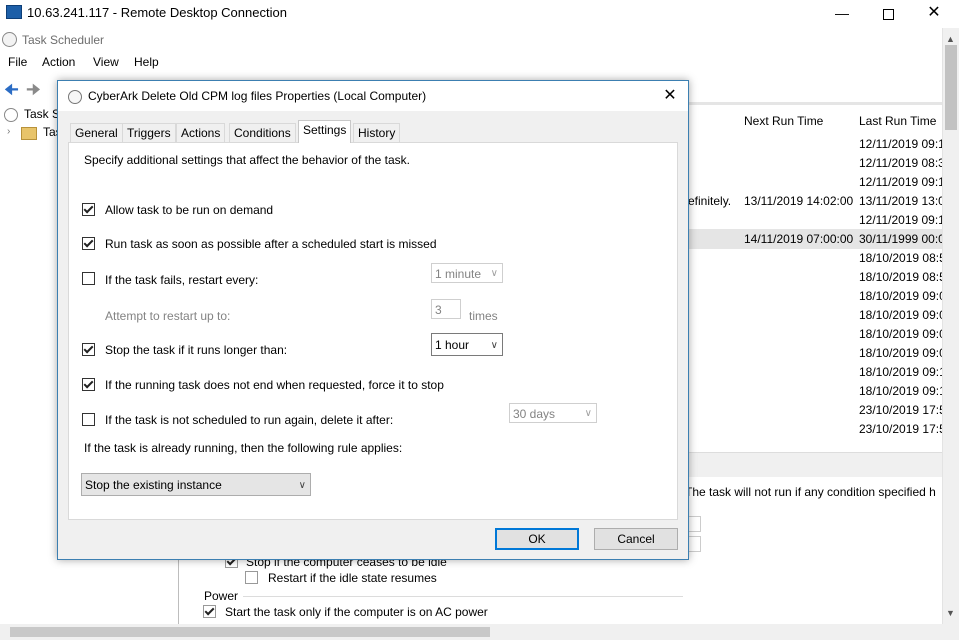  Describe the element at coordinates (934, 13) in the screenshot. I see `close-button: ✕` at that location.